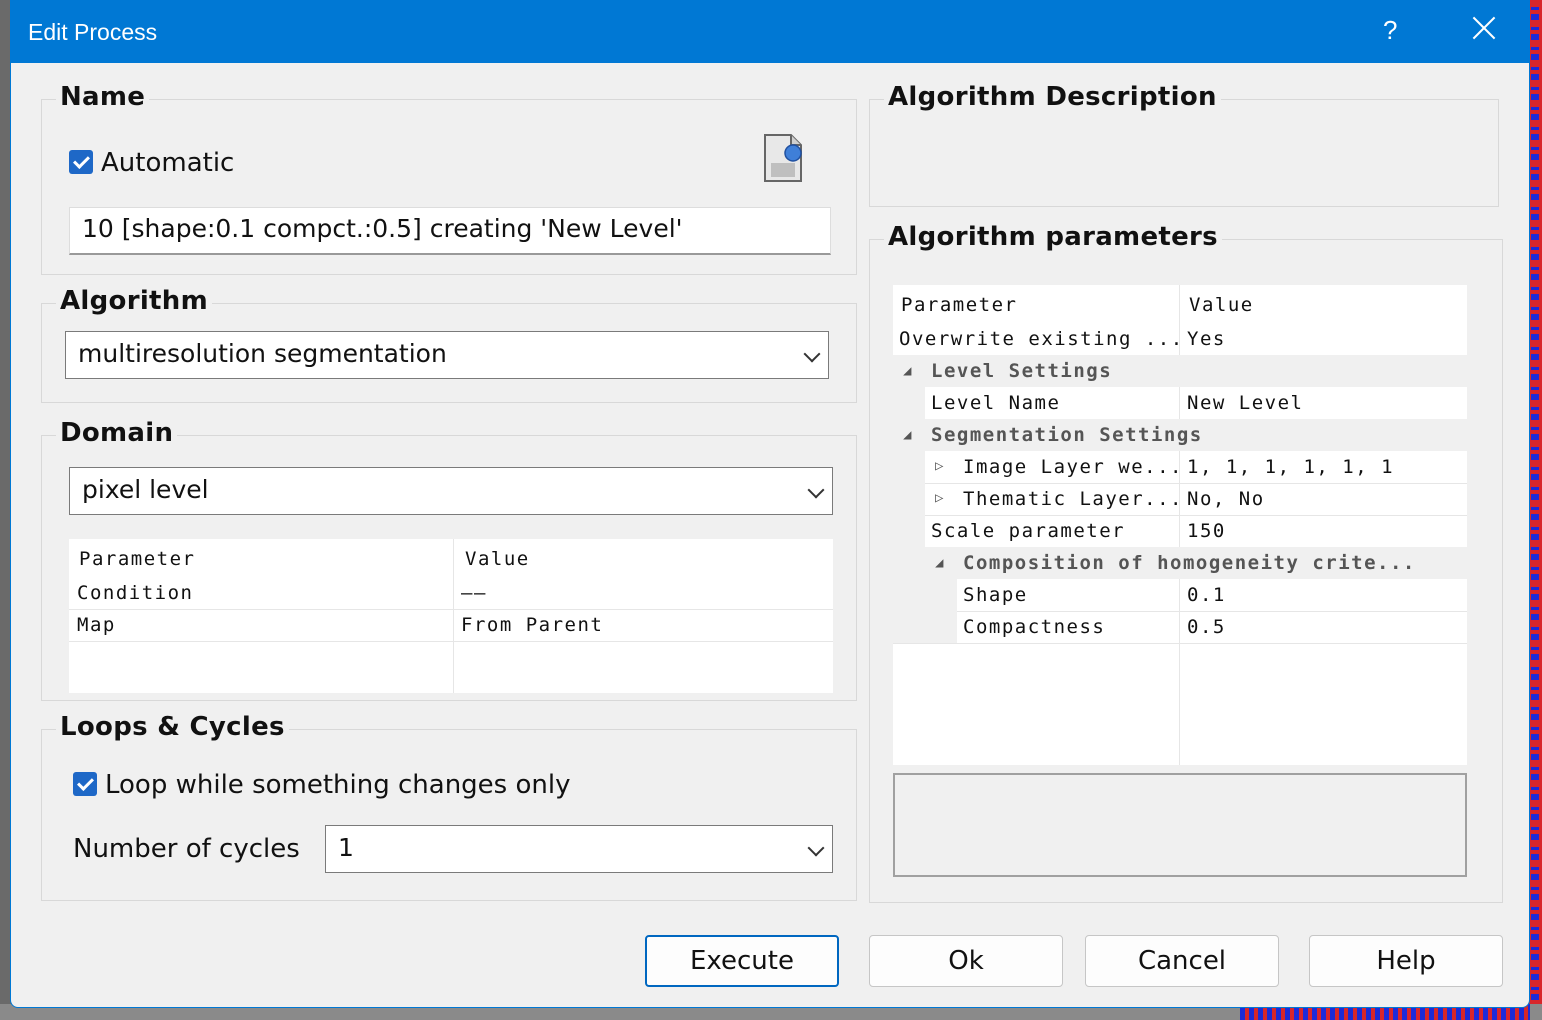 The image size is (1542, 1020). I want to click on algorithm-description-group: Algorithm Description, so click(1184, 144).